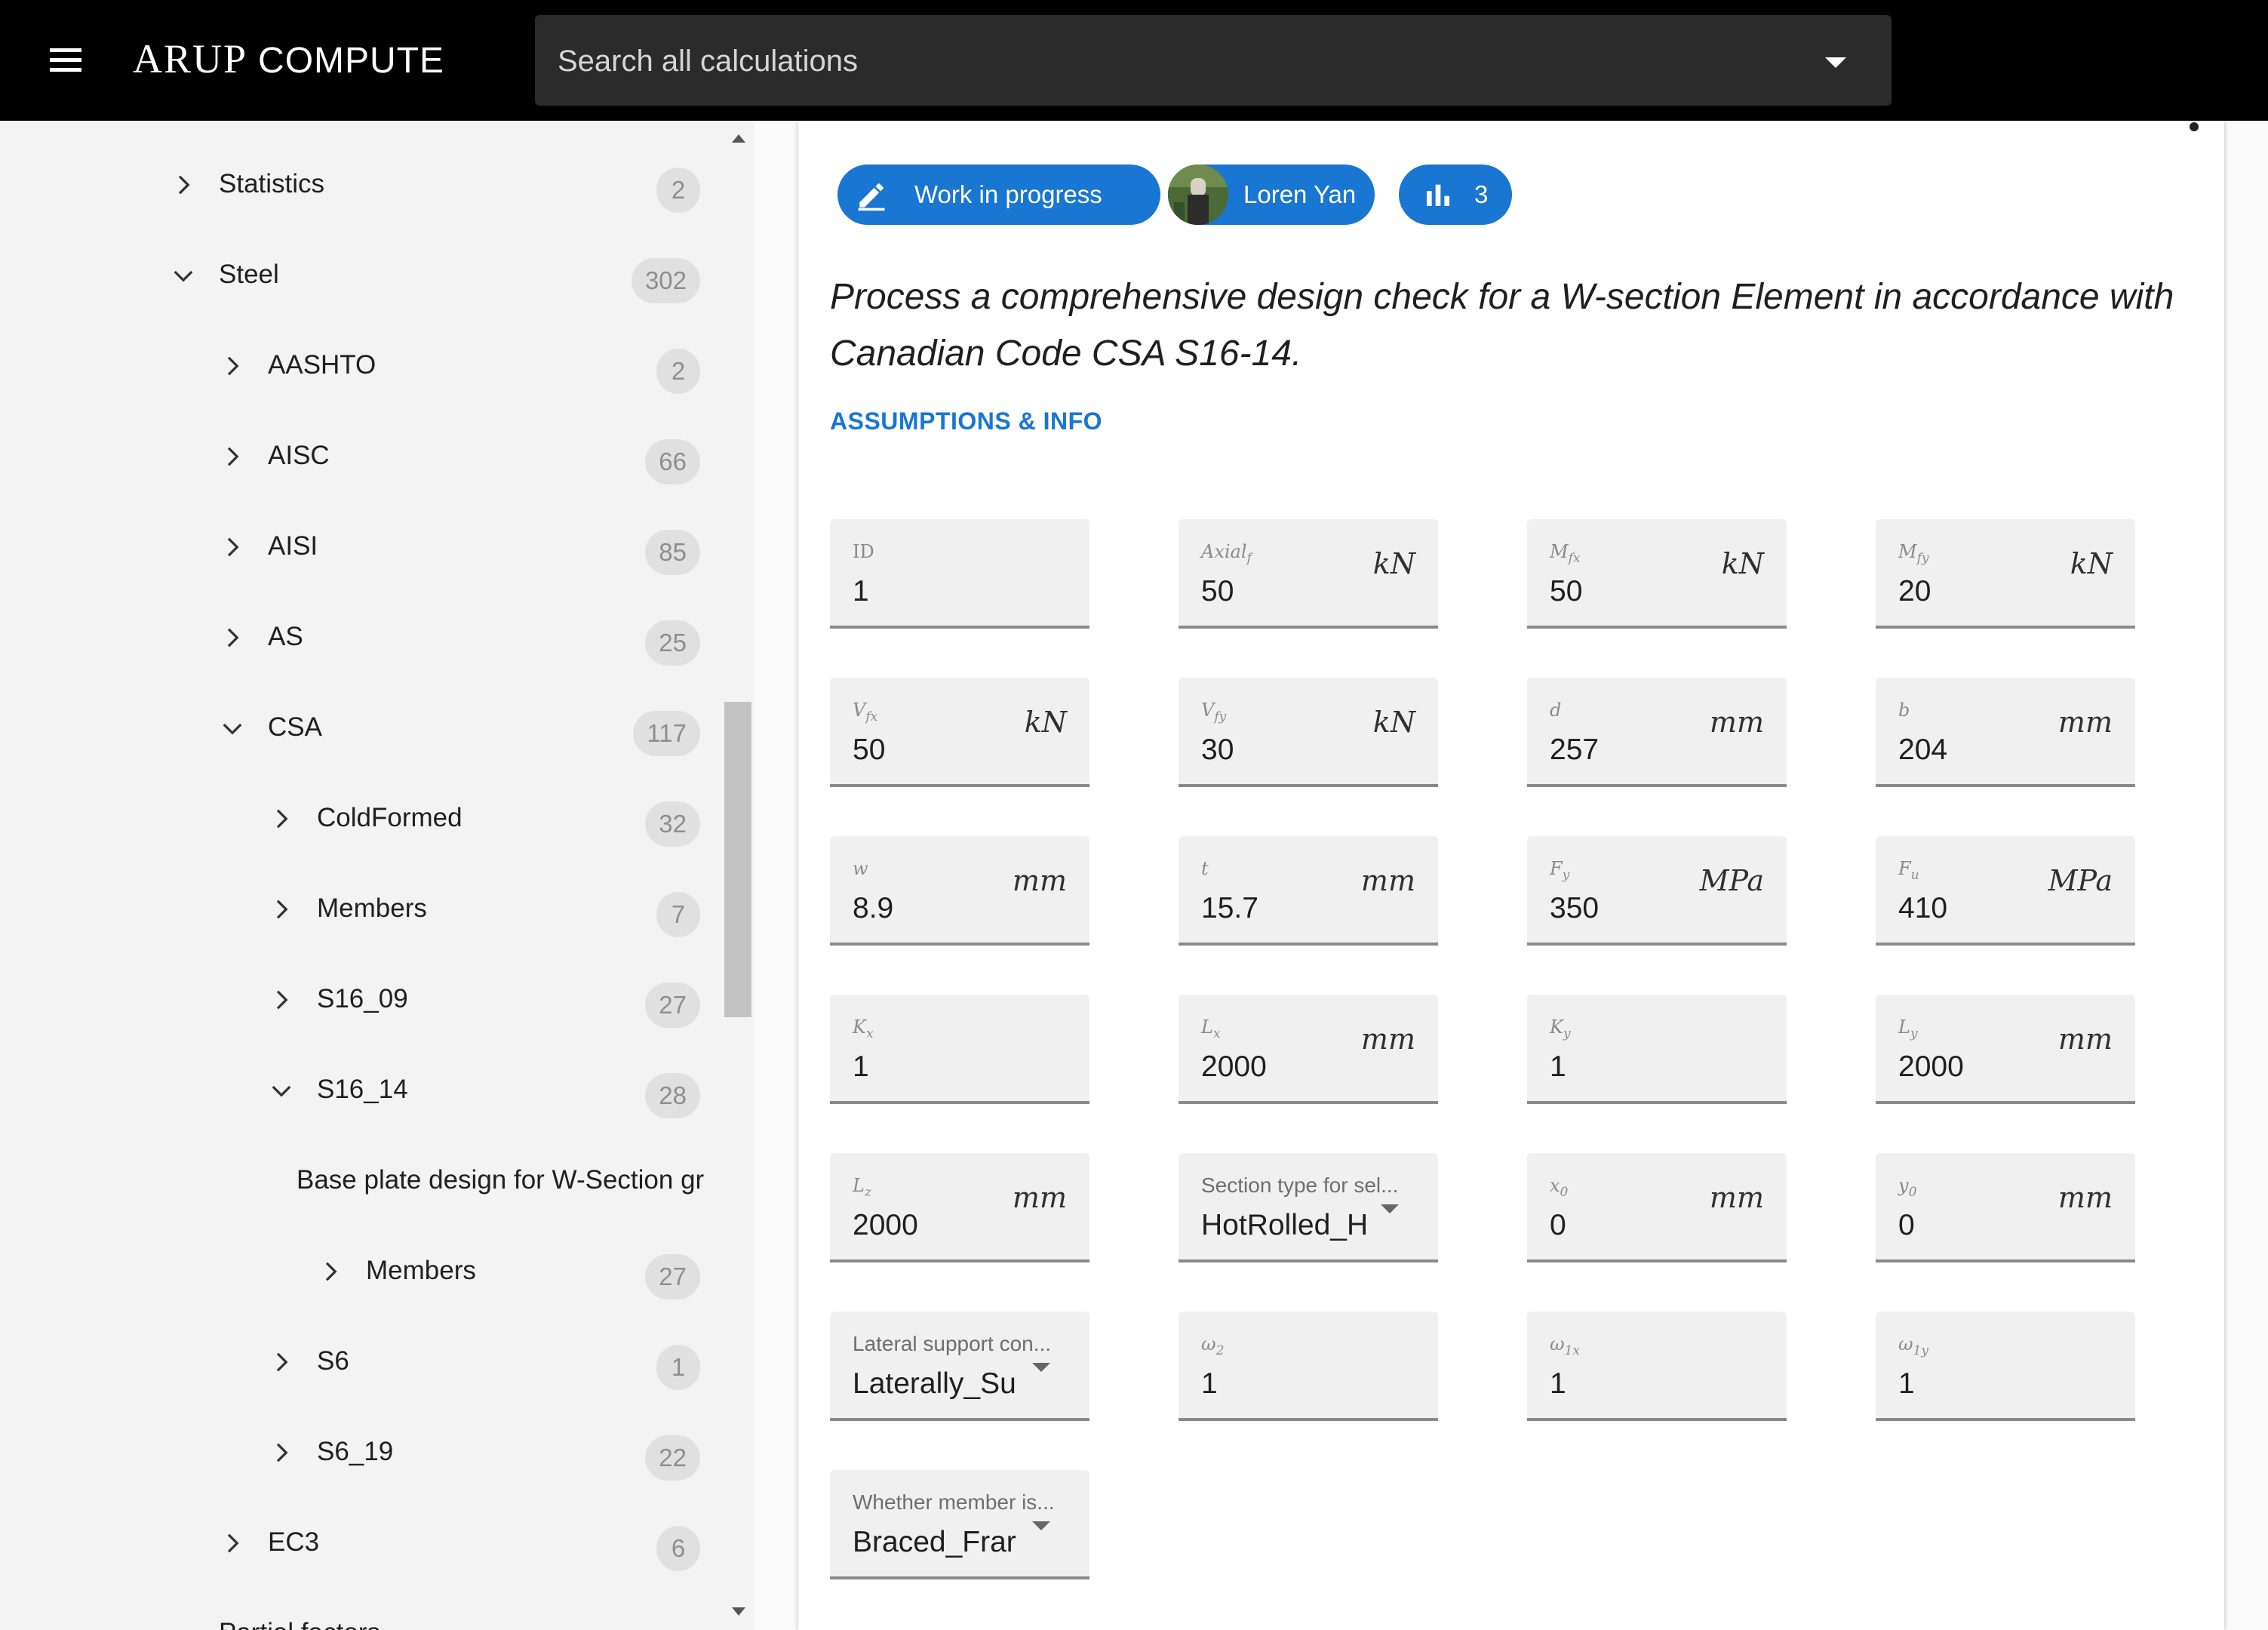 This screenshot has width=2268, height=1630. Describe the element at coordinates (362, 1543) in the screenshot. I see `sidebar-item: EC3 6` at that location.